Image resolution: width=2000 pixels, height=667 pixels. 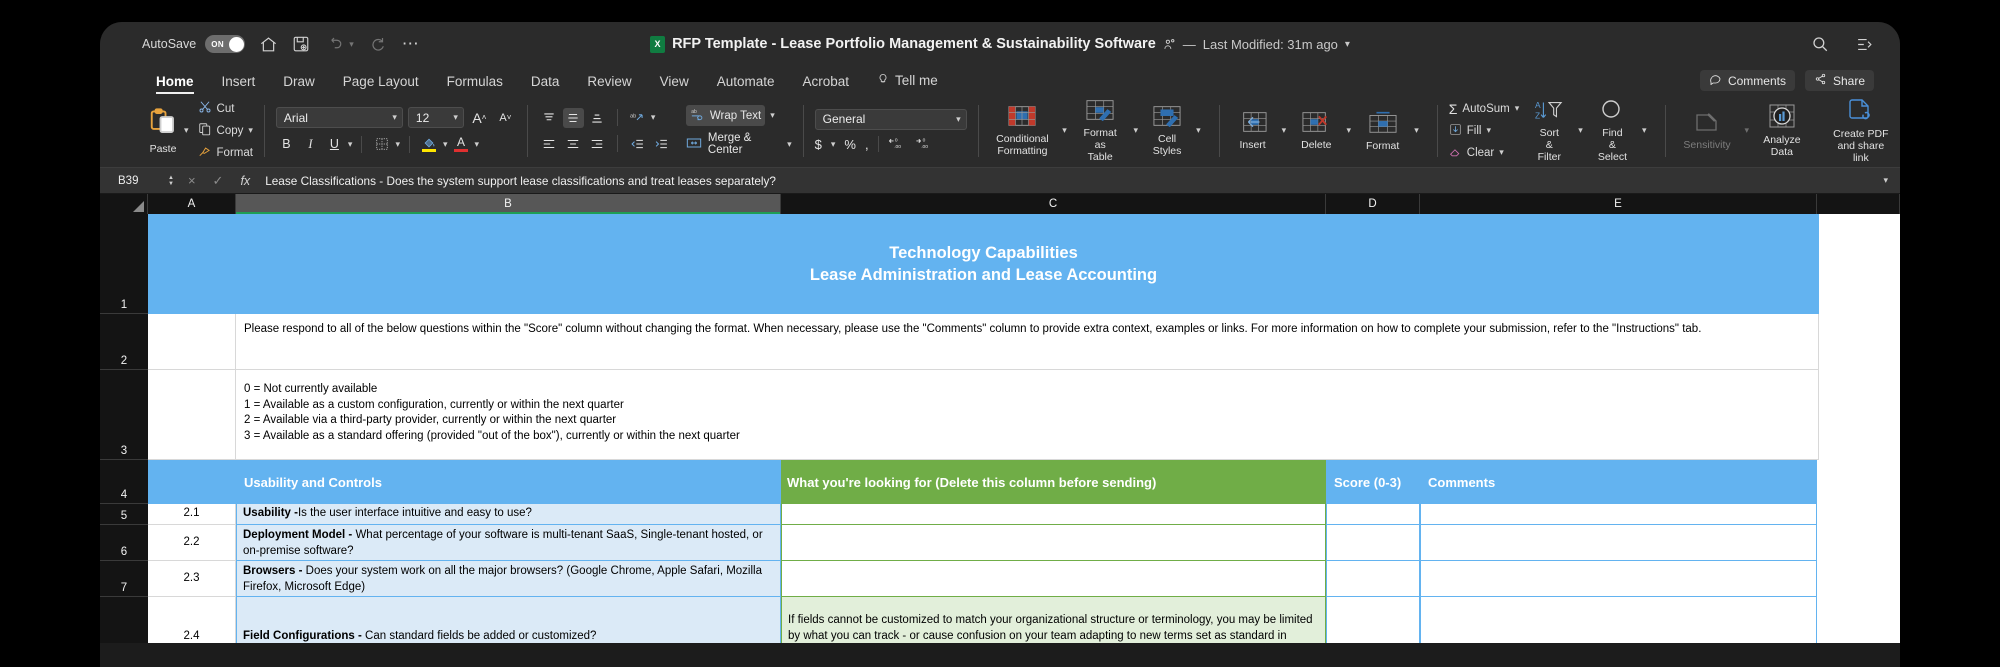 What do you see at coordinates (435, 117) in the screenshot?
I see `font-size-select: 12 ▾` at bounding box center [435, 117].